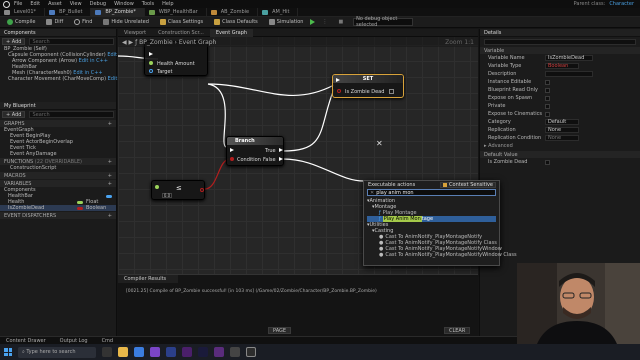  I want to click on taskbar-search-input: ⌕ Type here to search, so click(57, 352).